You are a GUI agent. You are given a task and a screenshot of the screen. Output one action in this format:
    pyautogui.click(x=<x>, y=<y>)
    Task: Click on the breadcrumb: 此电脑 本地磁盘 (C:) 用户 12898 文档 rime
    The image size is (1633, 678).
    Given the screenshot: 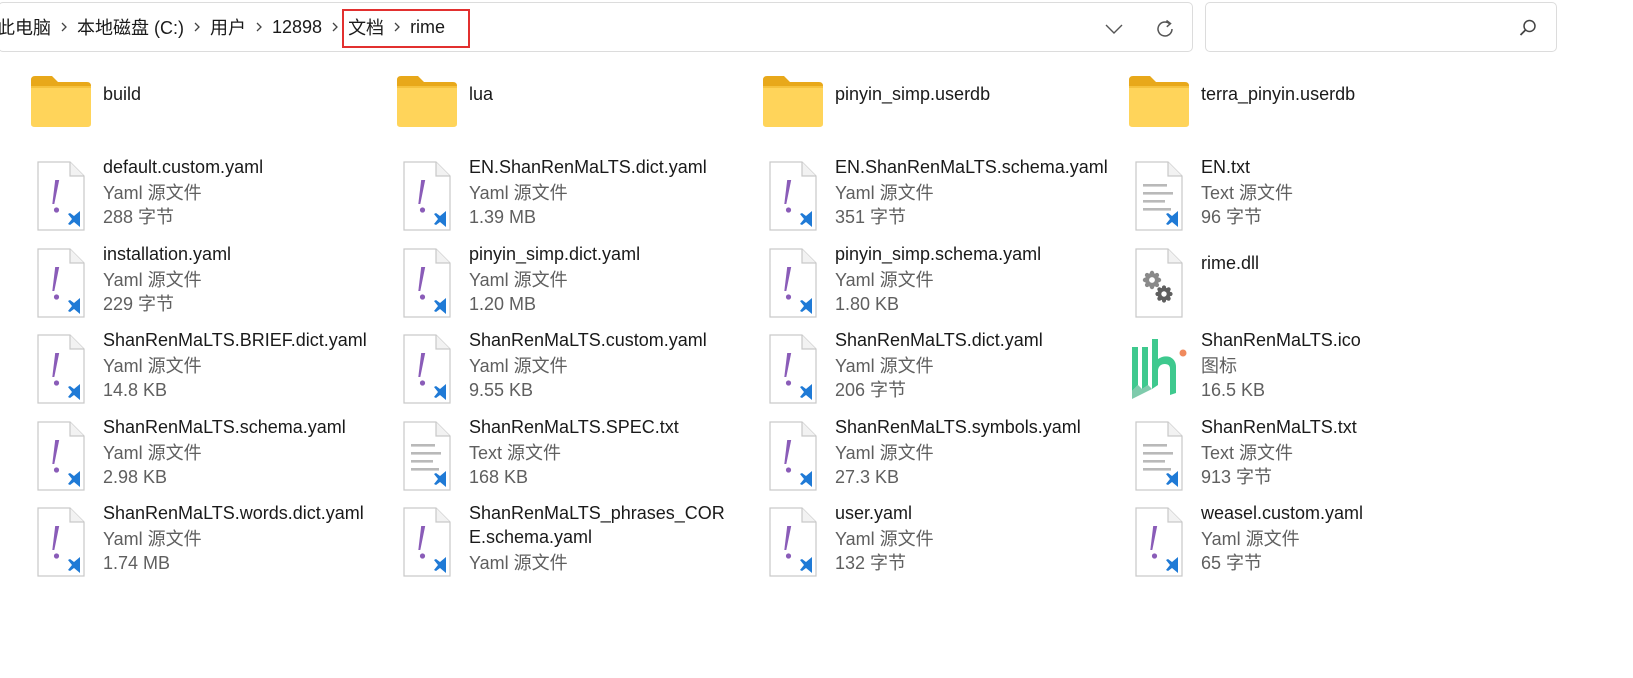 What is the action you would take?
    pyautogui.click(x=223, y=27)
    